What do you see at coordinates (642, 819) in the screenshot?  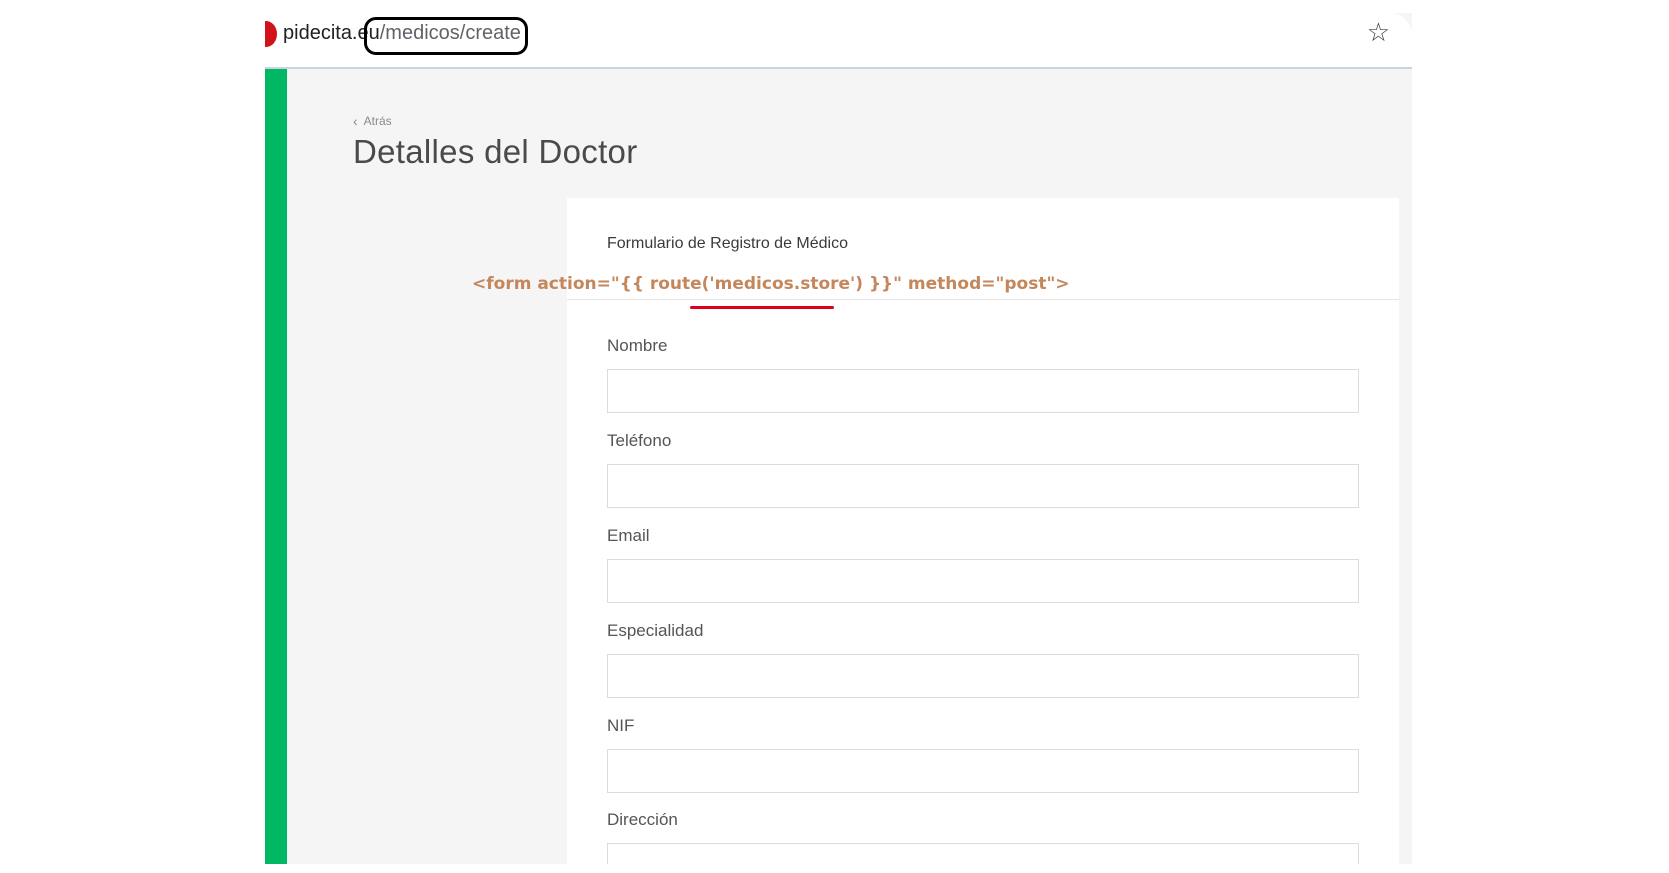 I see `field-label-direccion: Dirección` at bounding box center [642, 819].